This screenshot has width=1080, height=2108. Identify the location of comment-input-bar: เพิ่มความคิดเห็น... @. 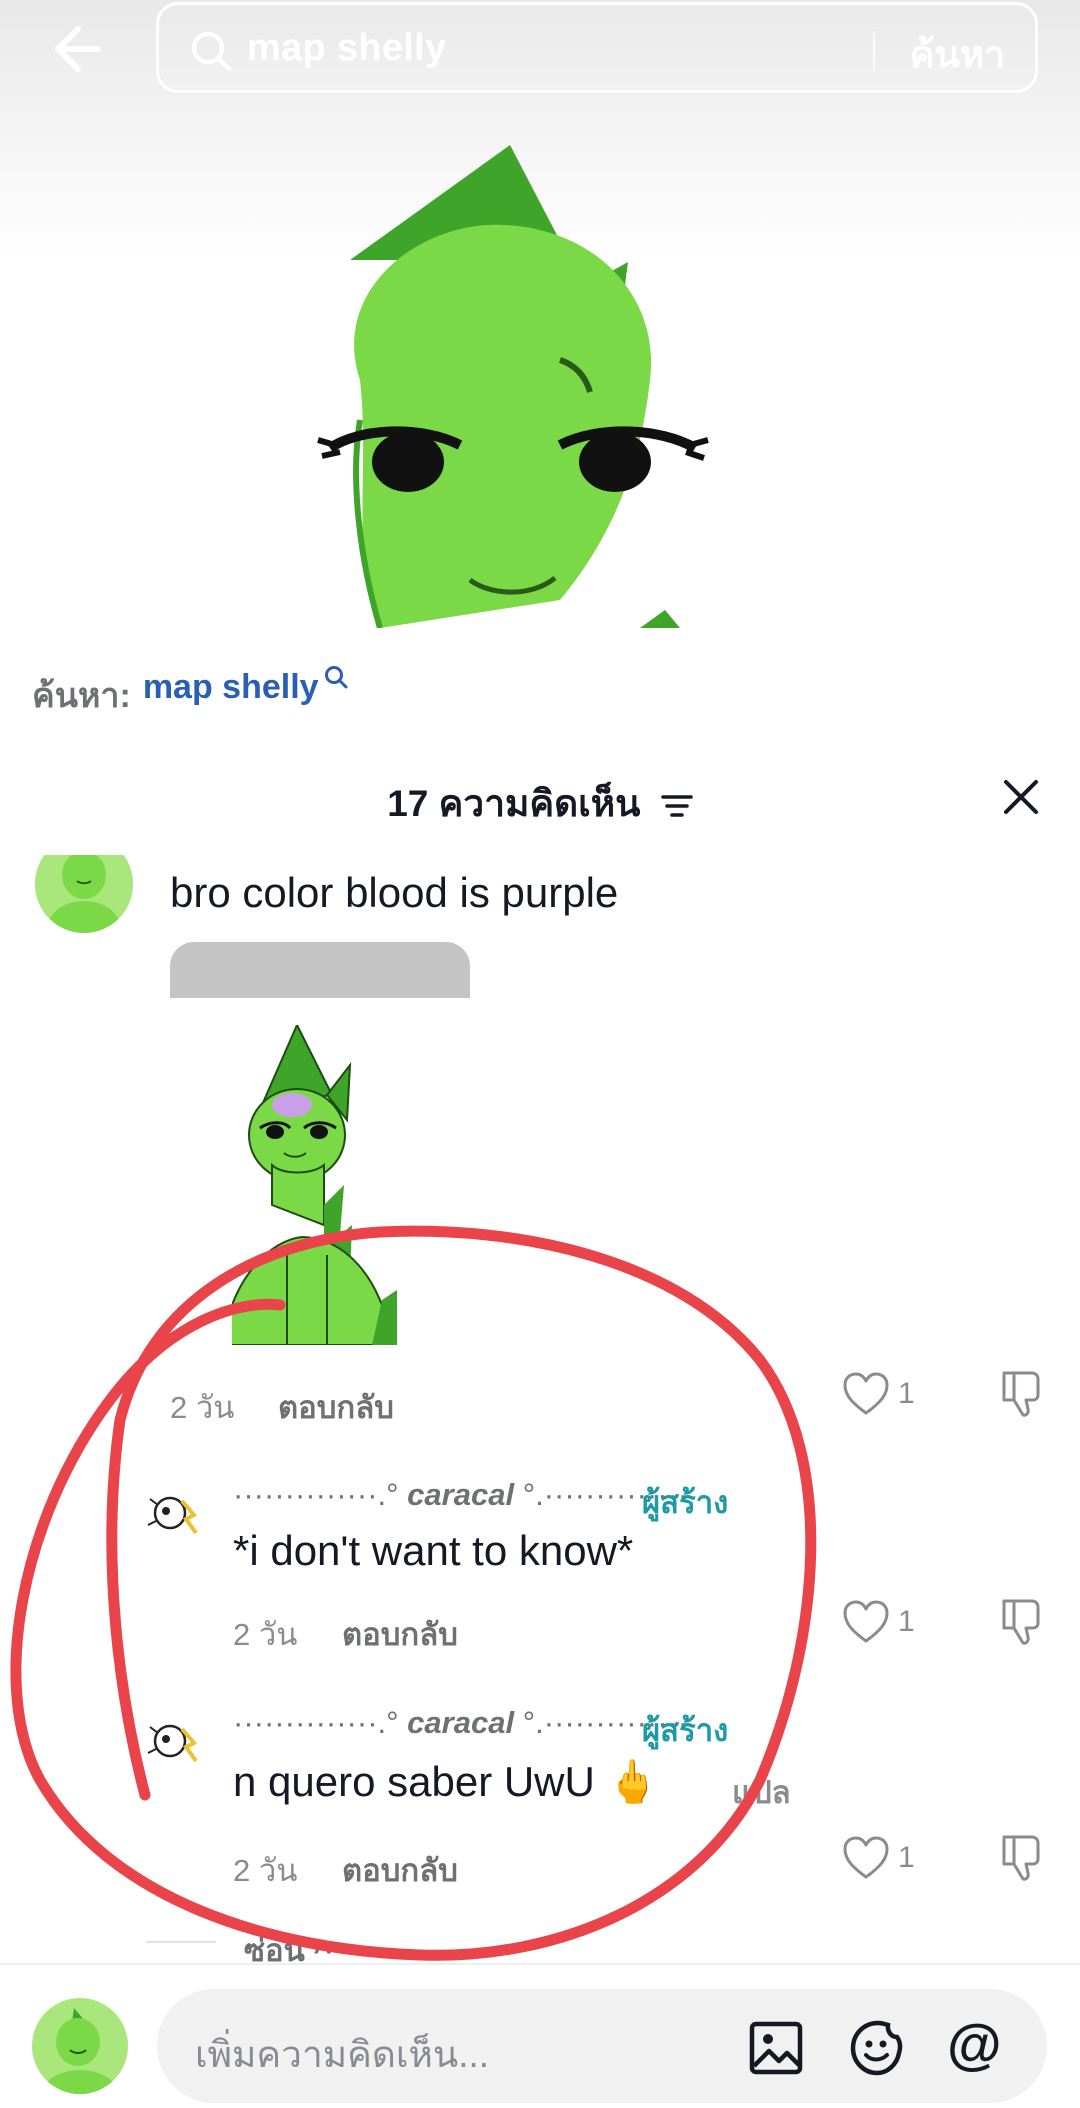
(540, 2035).